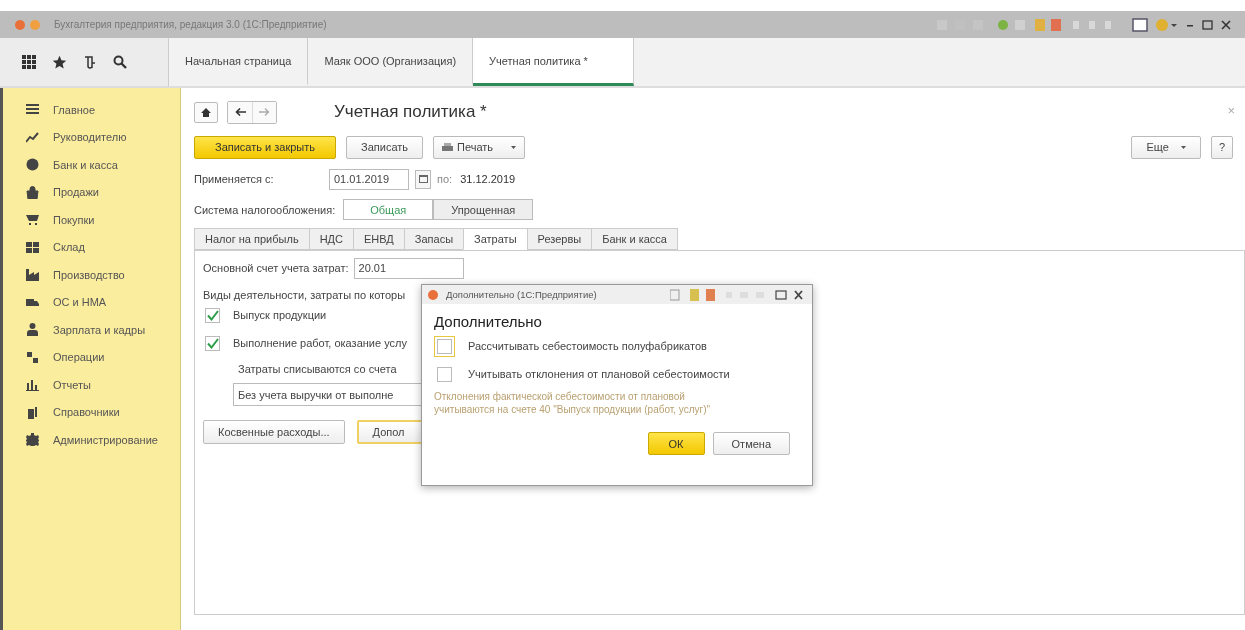 The width and height of the screenshot is (1245, 630). What do you see at coordinates (676, 443) in the screenshot?
I see `dialog-button: ОК` at bounding box center [676, 443].